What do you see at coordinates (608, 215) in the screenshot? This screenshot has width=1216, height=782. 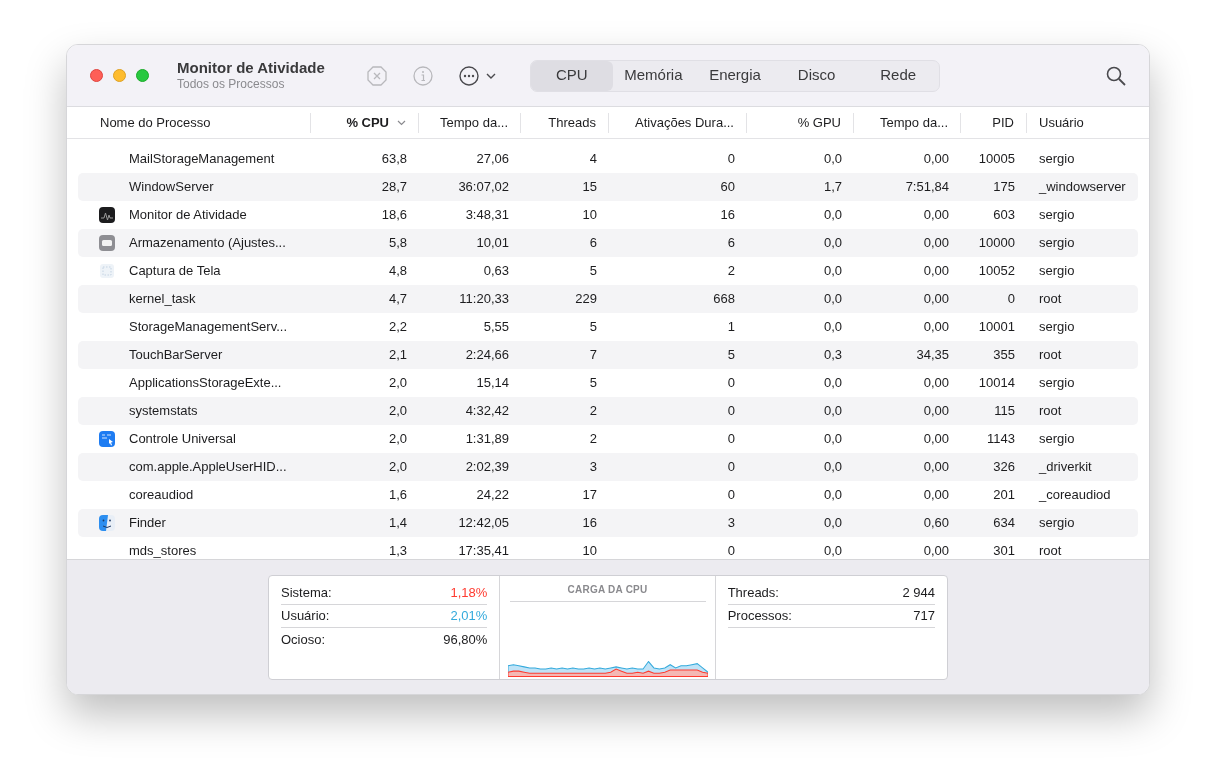 I see `process-row: Monitor de Atividade 18,6 3:48,31 10 16 0,0 0,00 603 sergio` at bounding box center [608, 215].